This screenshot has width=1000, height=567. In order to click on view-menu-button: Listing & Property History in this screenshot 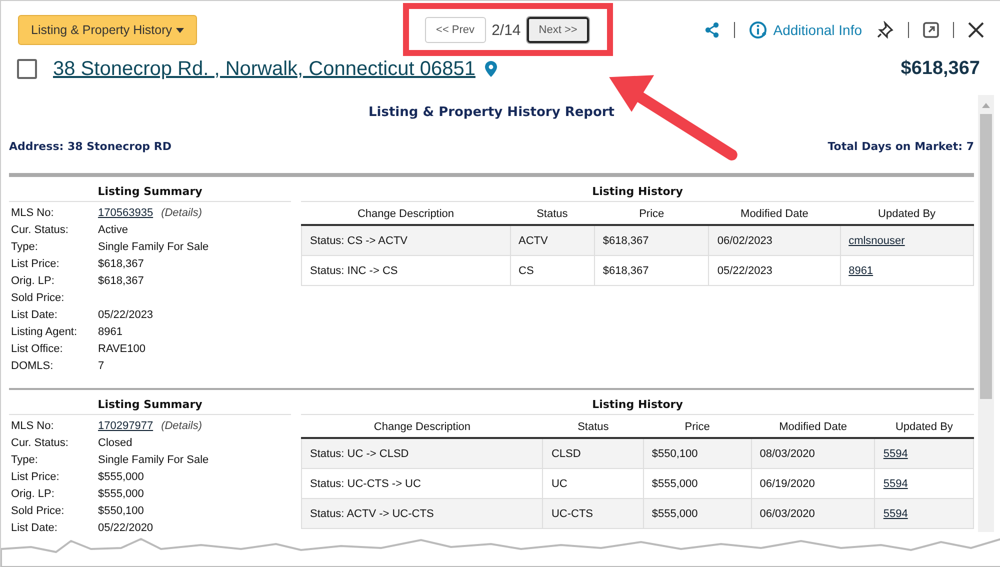, I will do `click(108, 30)`.